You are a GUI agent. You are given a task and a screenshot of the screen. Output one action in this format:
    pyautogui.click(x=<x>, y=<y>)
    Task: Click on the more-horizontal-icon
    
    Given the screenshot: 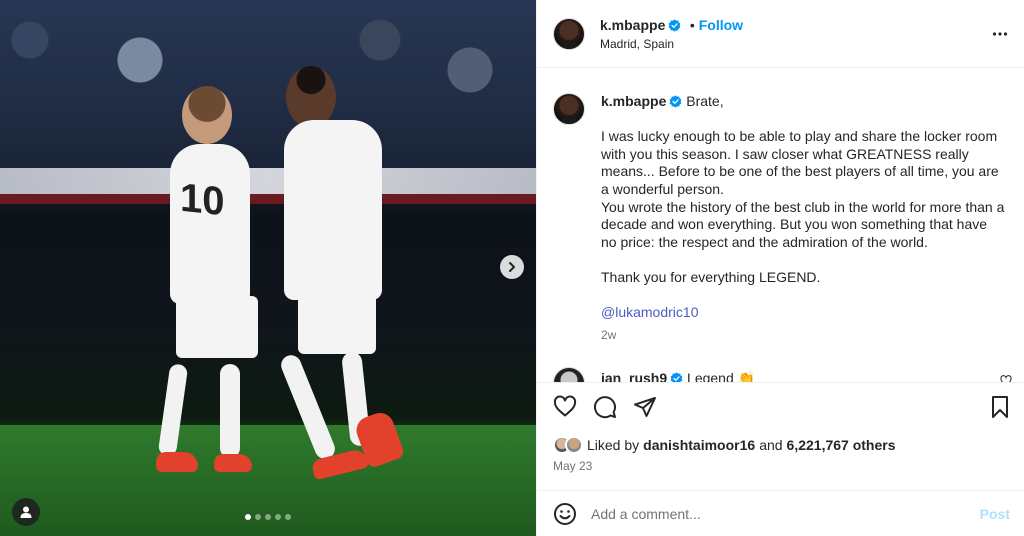 What is the action you would take?
    pyautogui.click(x=1000, y=34)
    